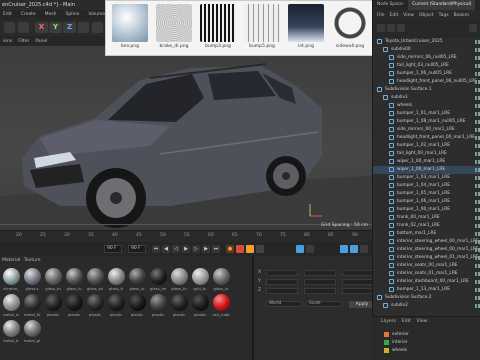 This screenshot has width=480, height=360. Describe the element at coordinates (422, 321) in the screenshot. I see `layers-view-menu: View` at that location.